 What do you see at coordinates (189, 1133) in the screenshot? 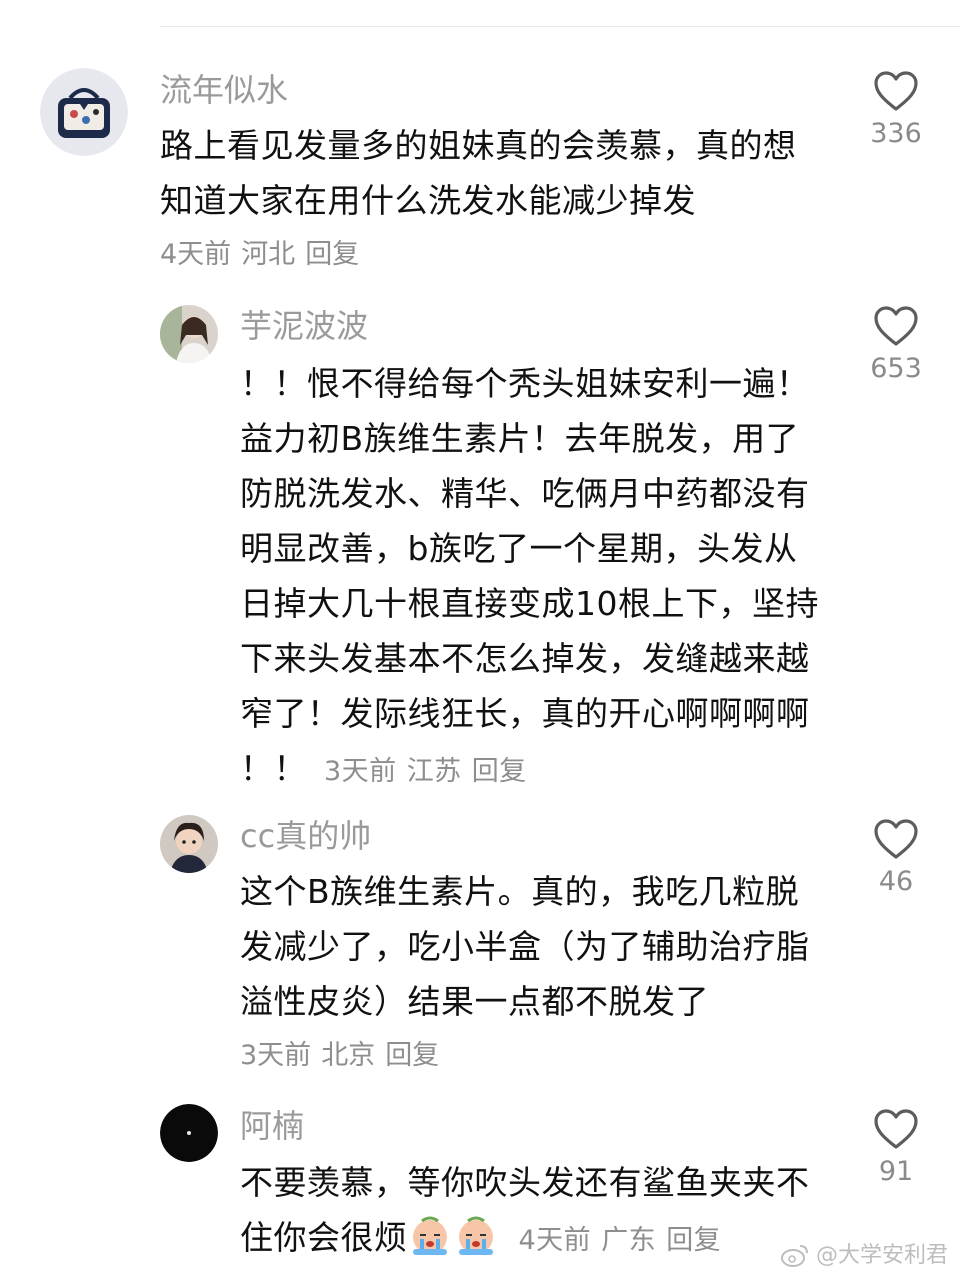
I see `dark-avatar-icon` at bounding box center [189, 1133].